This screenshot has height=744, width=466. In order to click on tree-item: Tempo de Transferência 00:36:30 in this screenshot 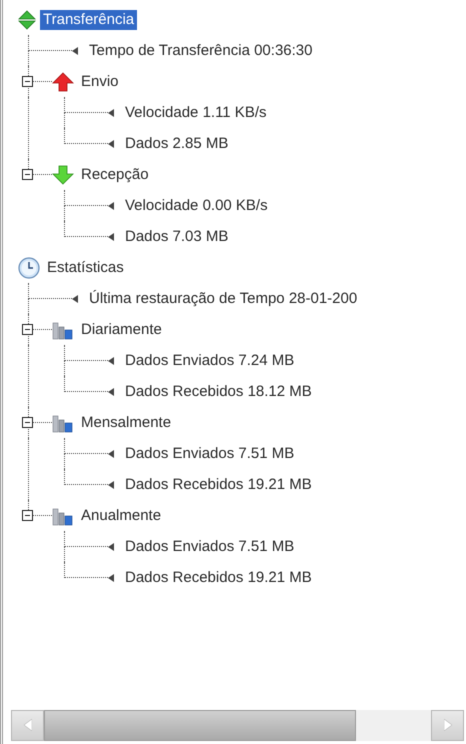, I will do `click(201, 50)`.